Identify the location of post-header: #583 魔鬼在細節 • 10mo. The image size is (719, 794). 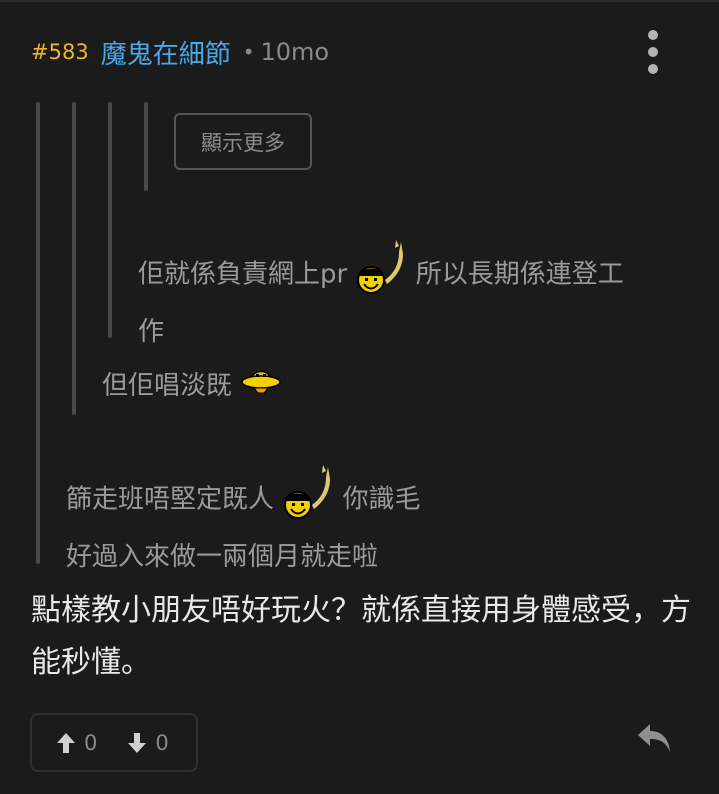
(180, 52).